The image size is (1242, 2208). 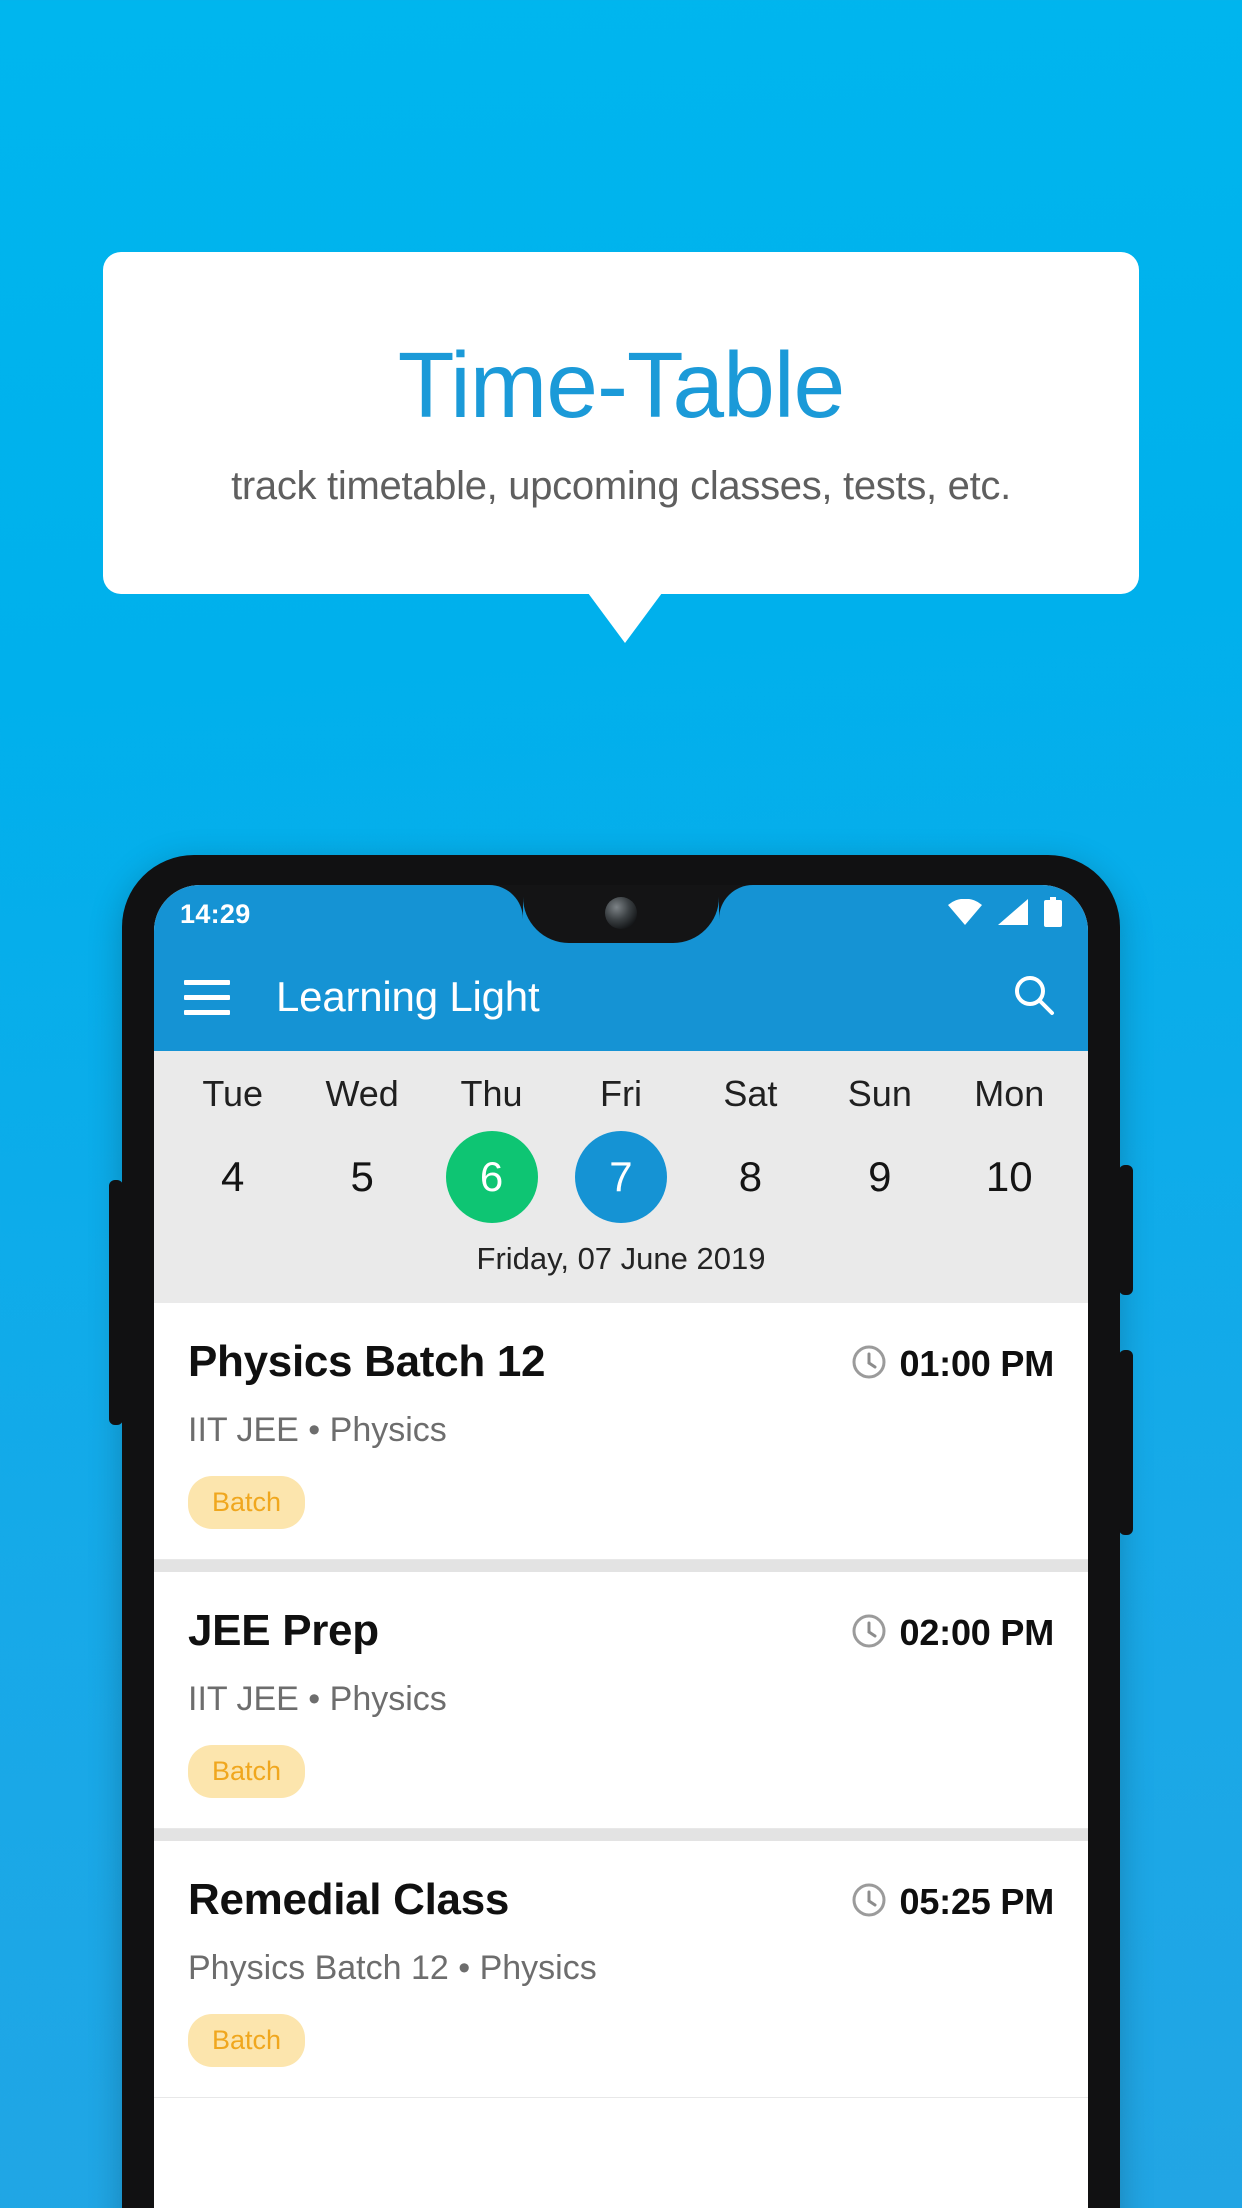 I want to click on list-item-title: Physics Batch 12, so click(x=367, y=1361).